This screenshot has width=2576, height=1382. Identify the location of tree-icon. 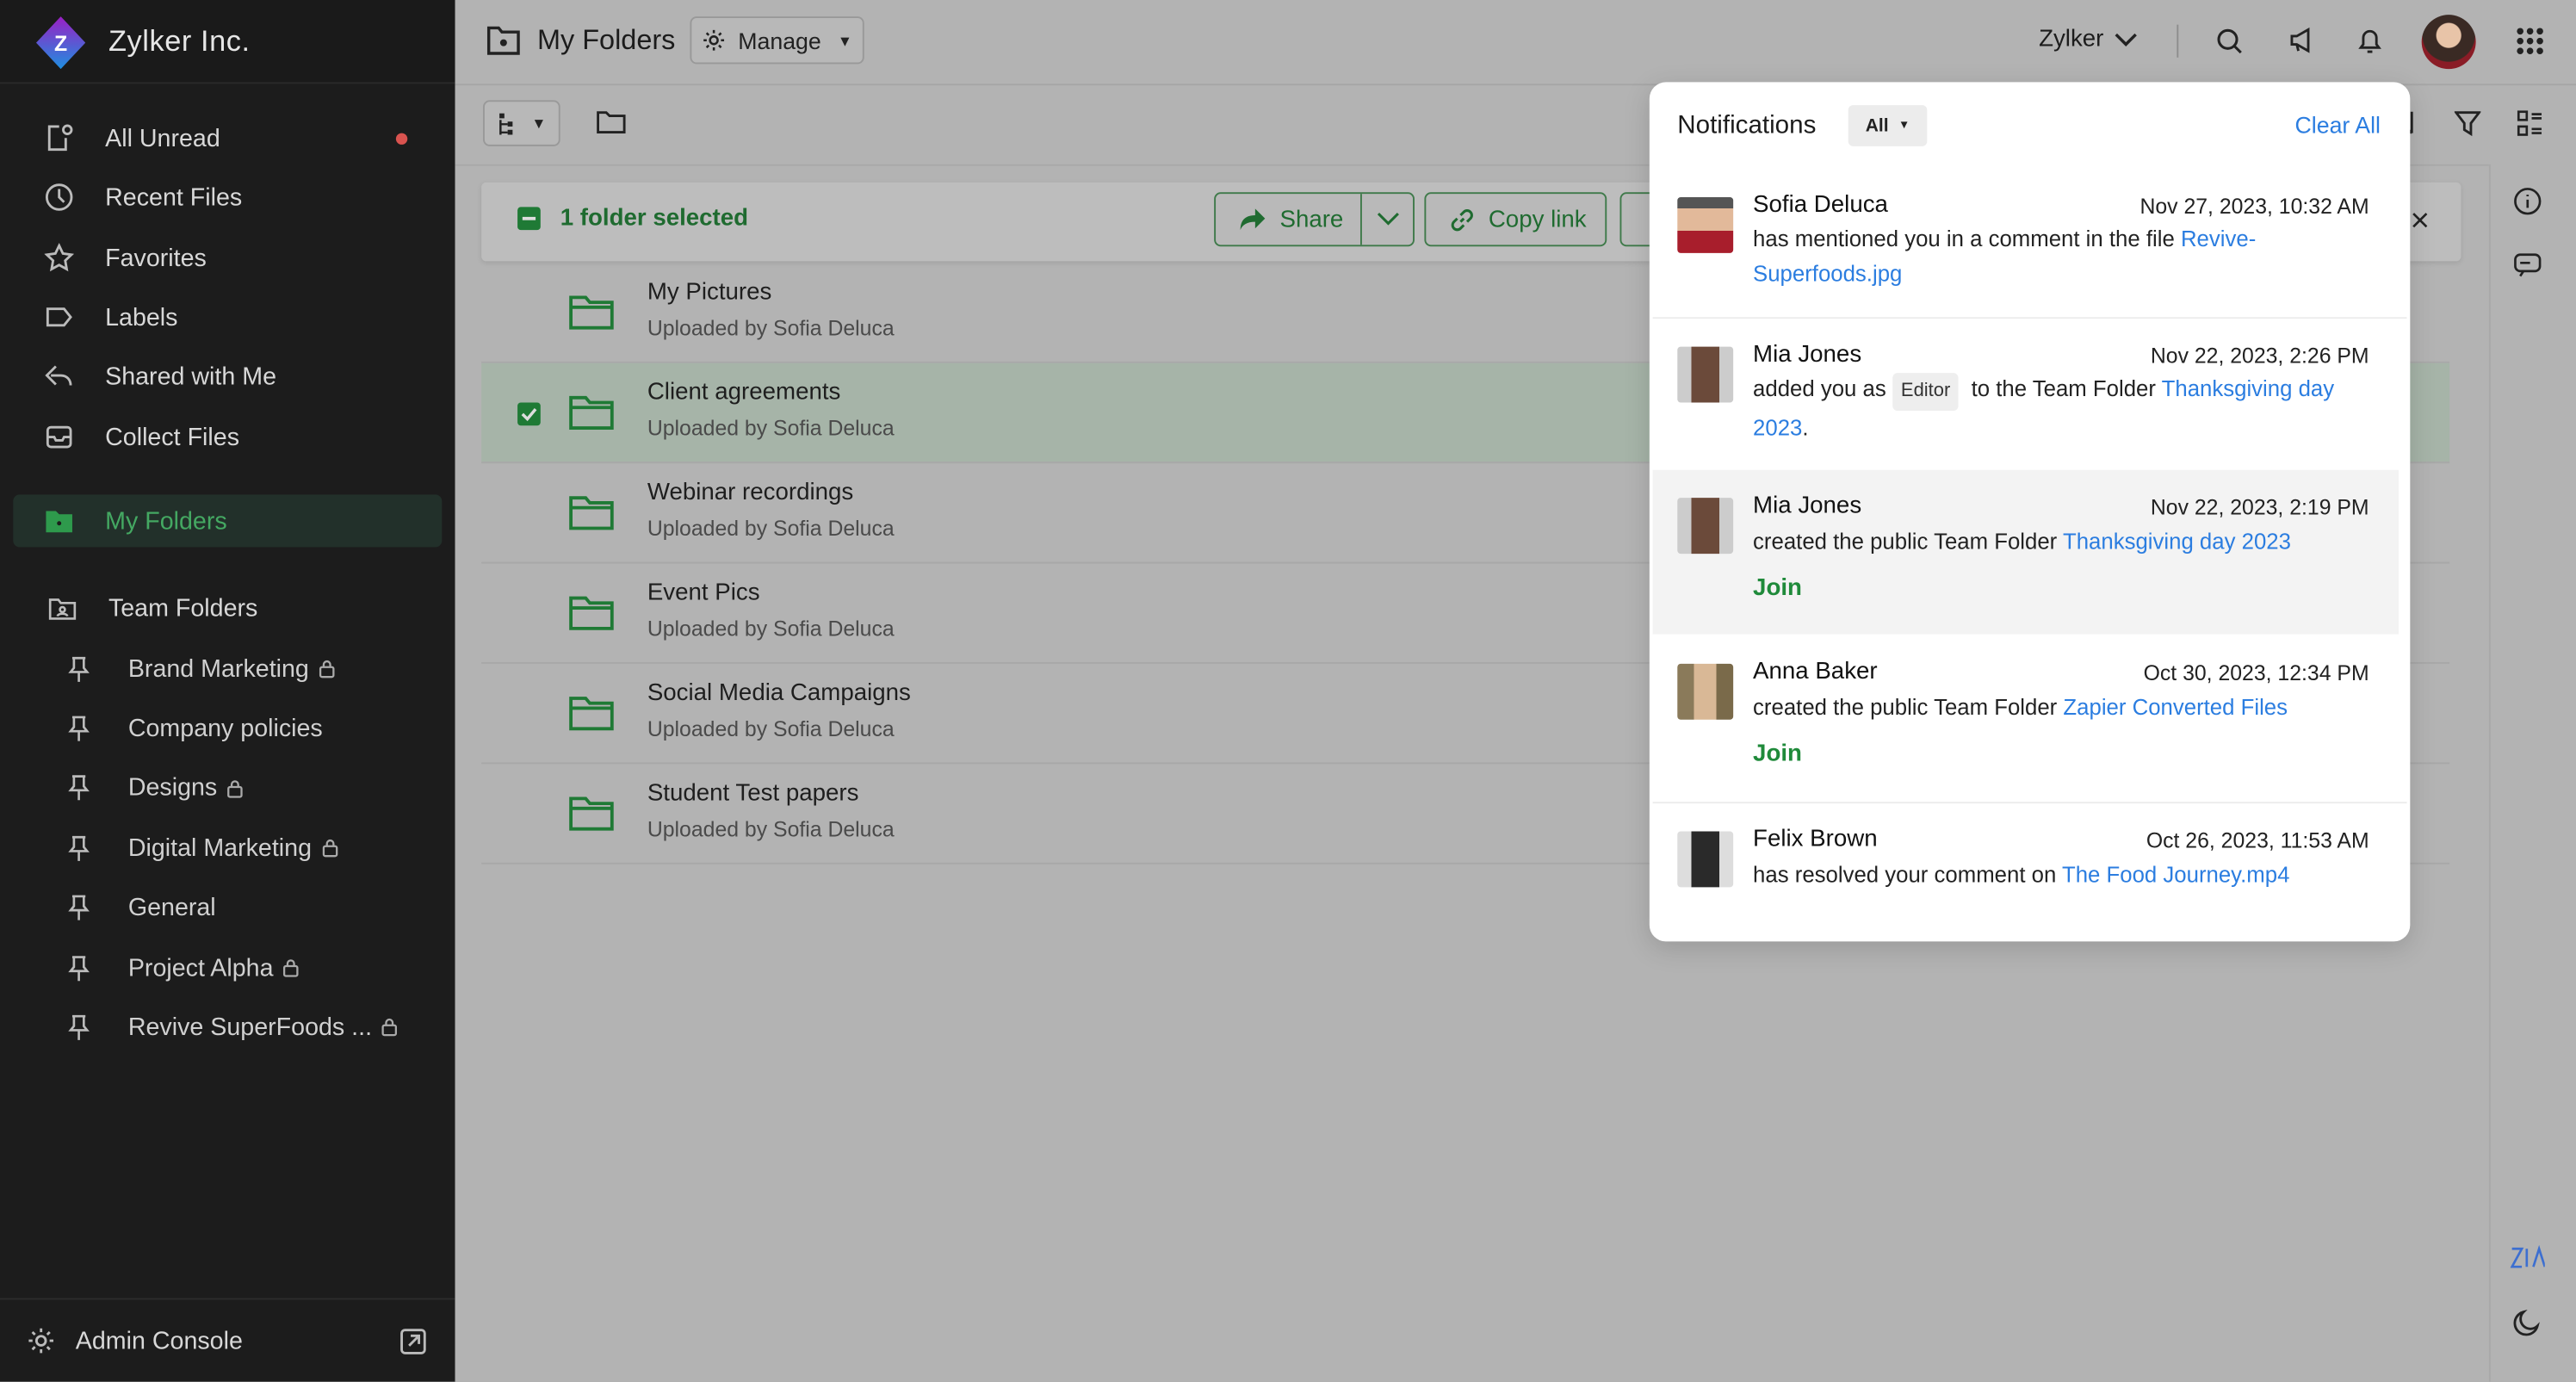
(505, 123).